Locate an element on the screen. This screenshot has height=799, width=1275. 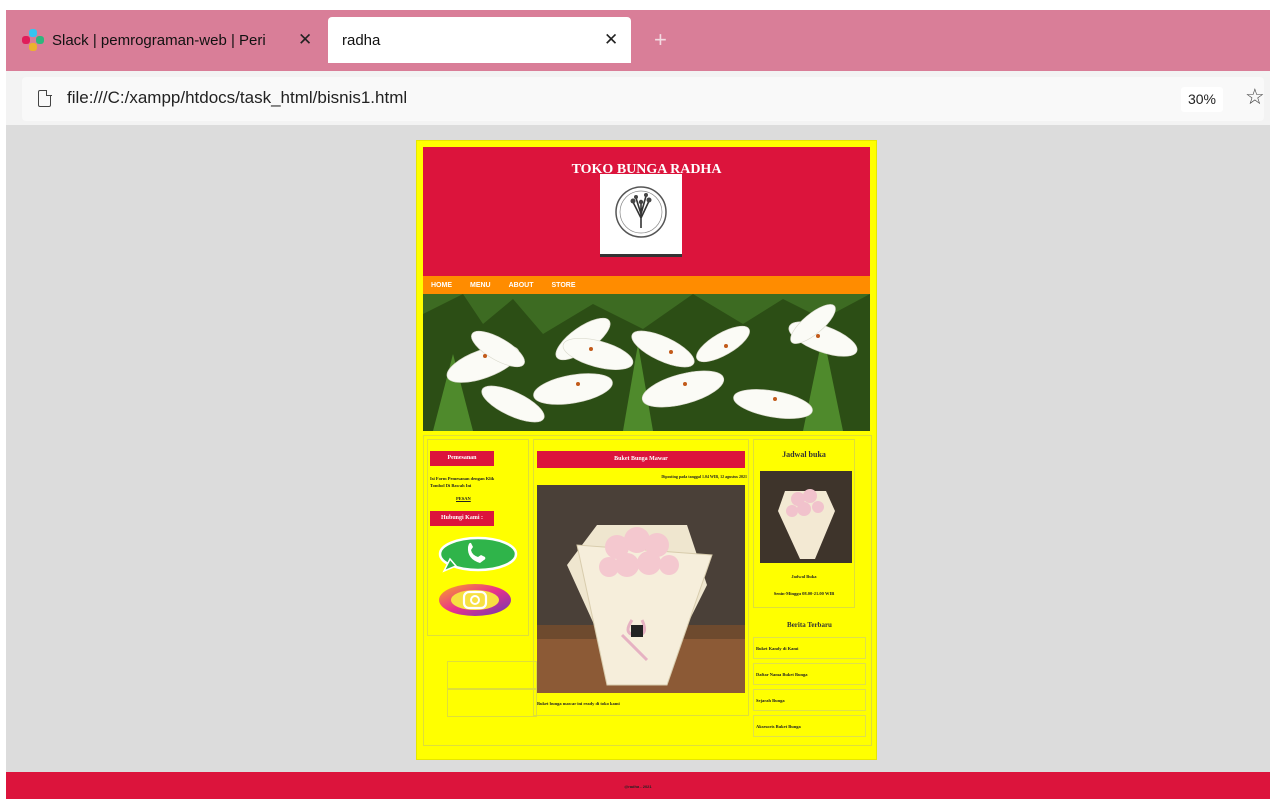
order-link: PESAN is located at coordinates (463, 498).